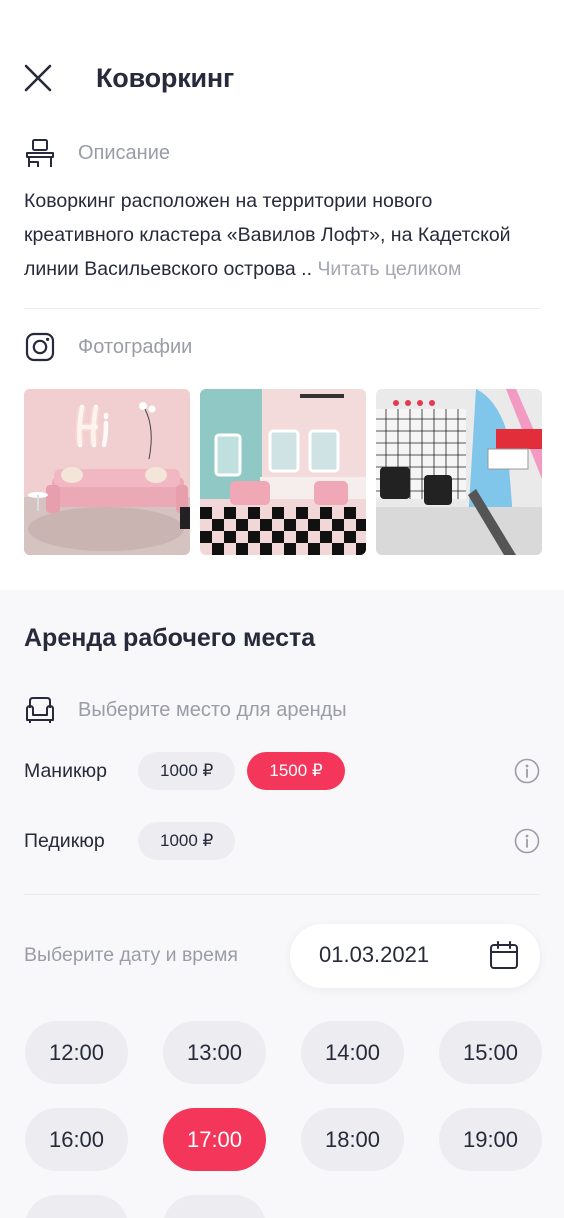 This screenshot has width=564, height=1218. I want to click on photo-gallery, so click(283, 472).